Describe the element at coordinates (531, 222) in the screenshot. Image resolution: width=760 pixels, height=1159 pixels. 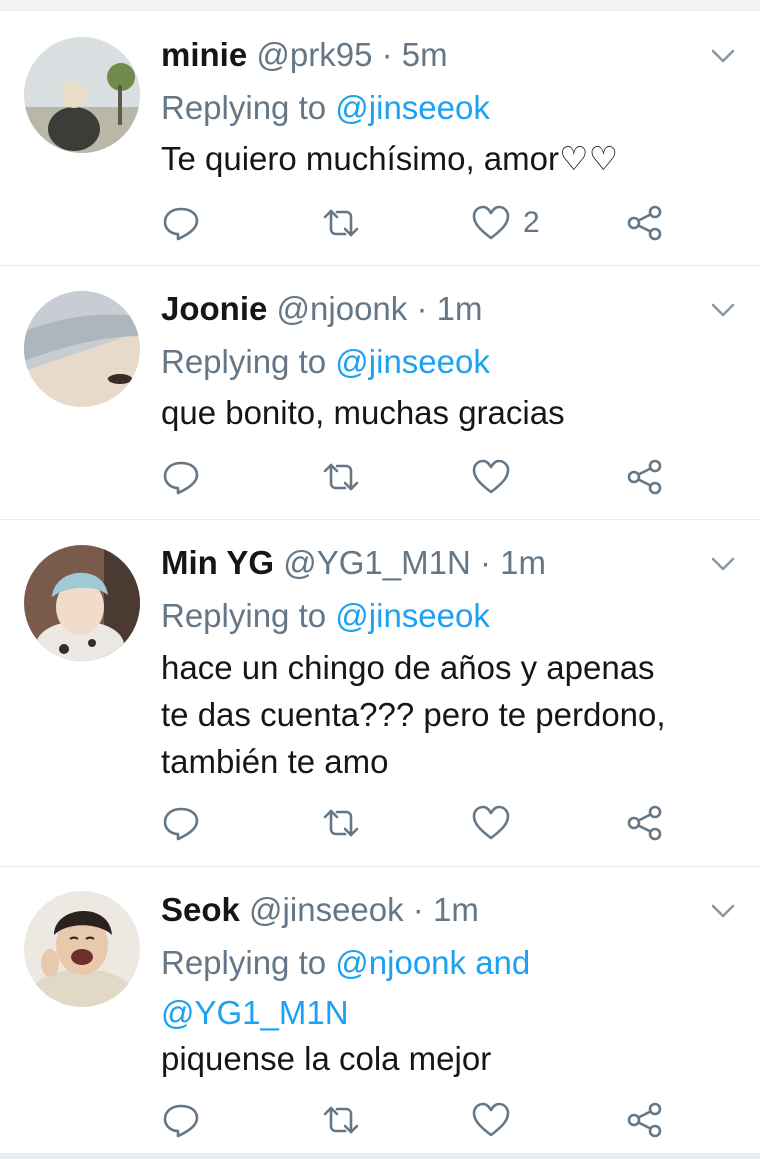
I see `like-count: 2` at that location.